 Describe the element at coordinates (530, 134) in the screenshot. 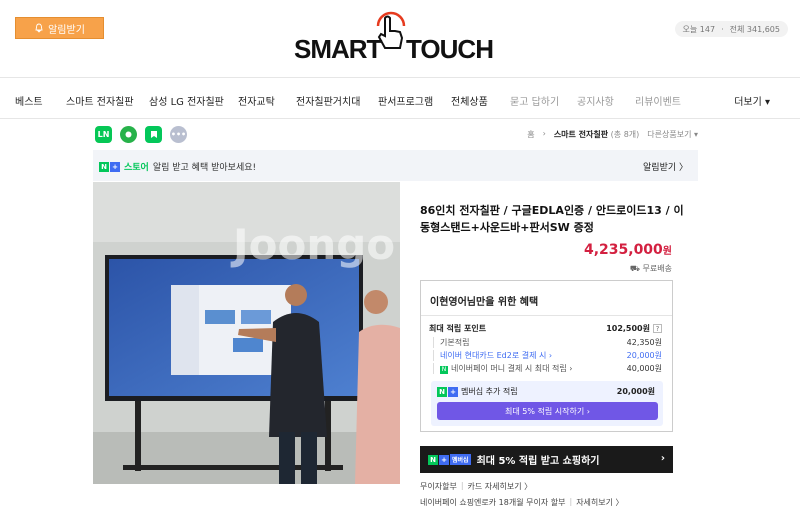

I see `breadcrumb-home: 홈` at that location.